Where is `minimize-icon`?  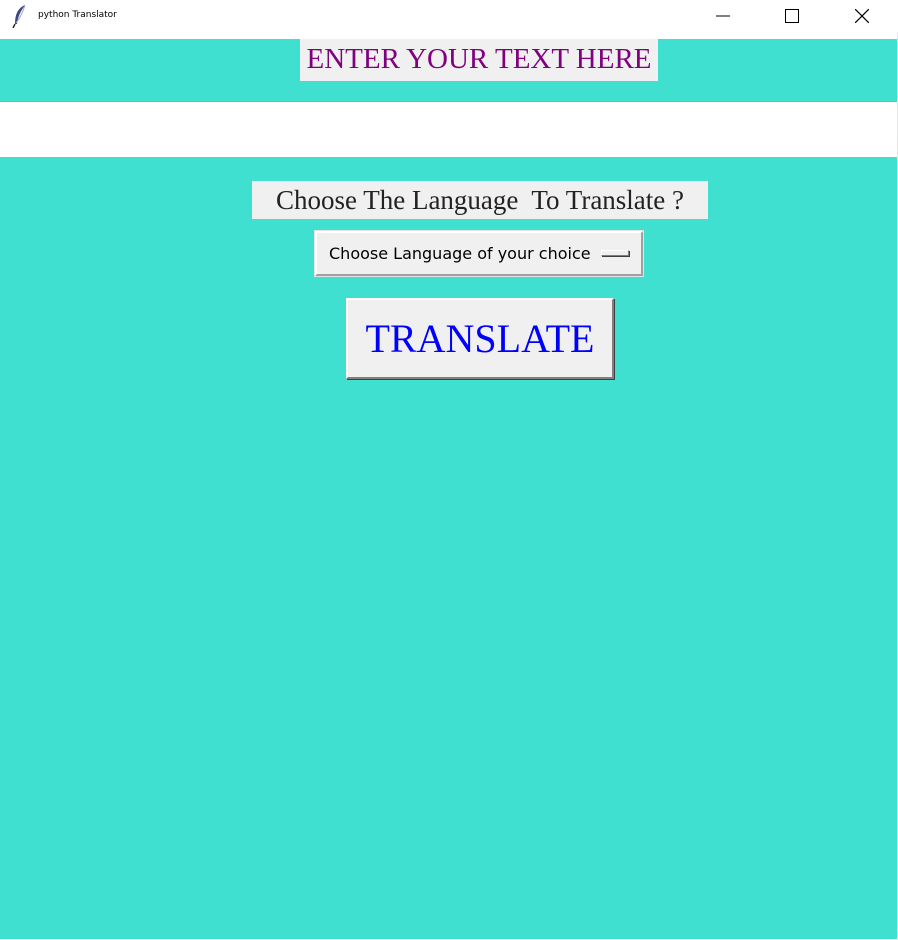 minimize-icon is located at coordinates (723, 16).